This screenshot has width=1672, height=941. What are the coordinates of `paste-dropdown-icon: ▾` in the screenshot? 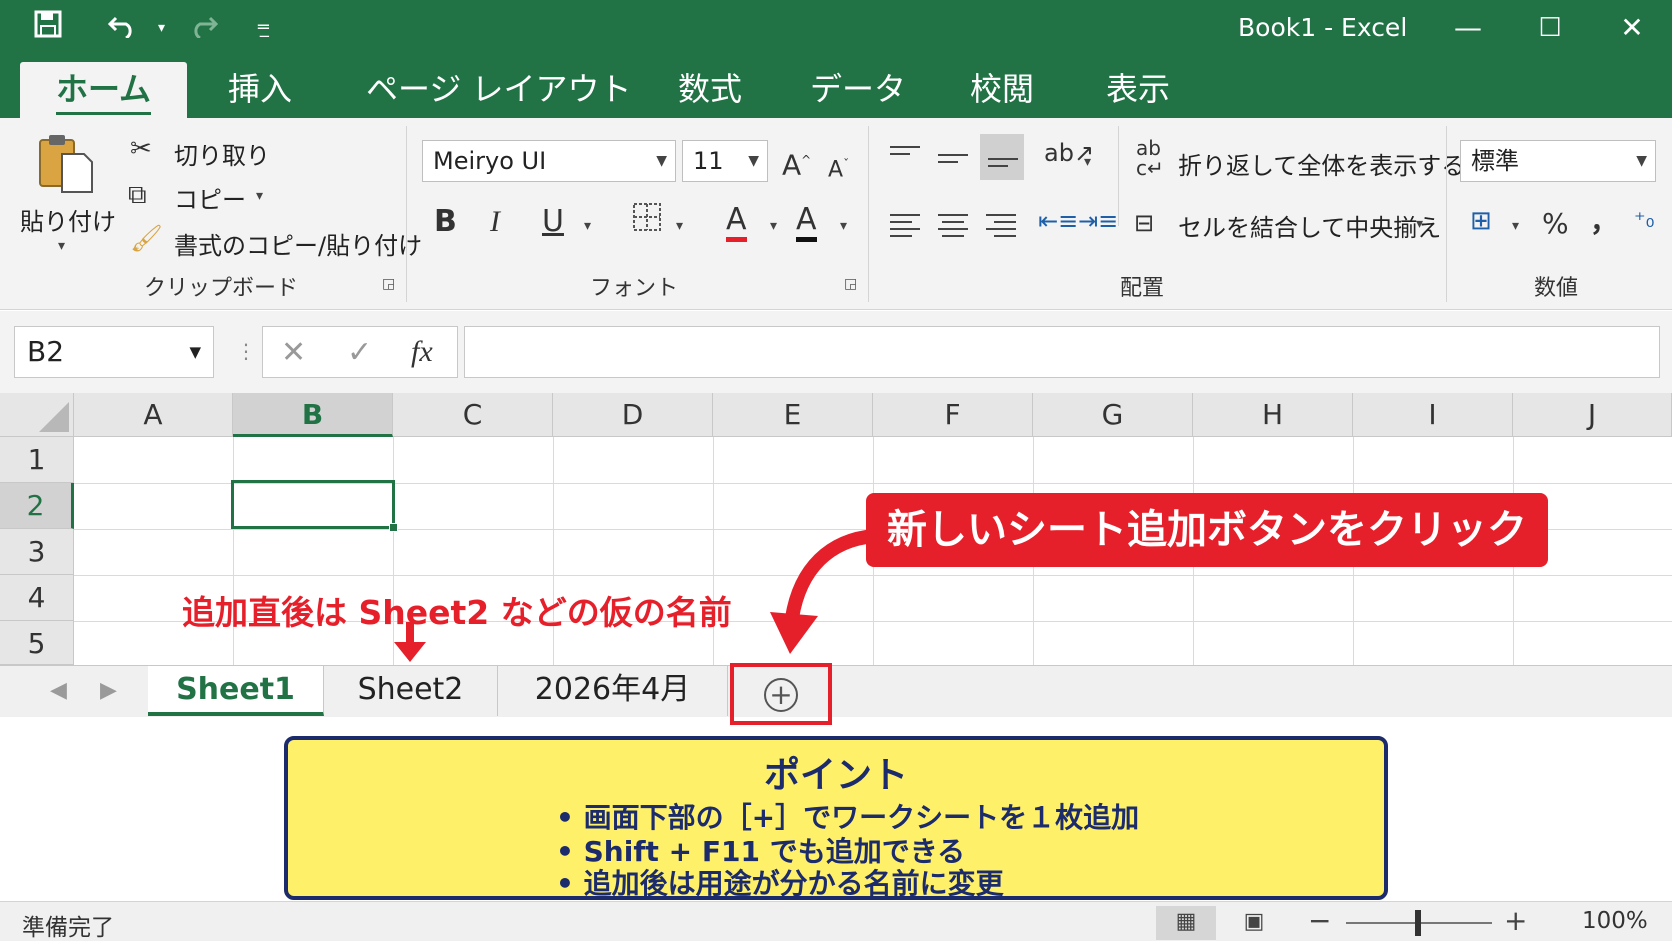 It's located at (61, 246).